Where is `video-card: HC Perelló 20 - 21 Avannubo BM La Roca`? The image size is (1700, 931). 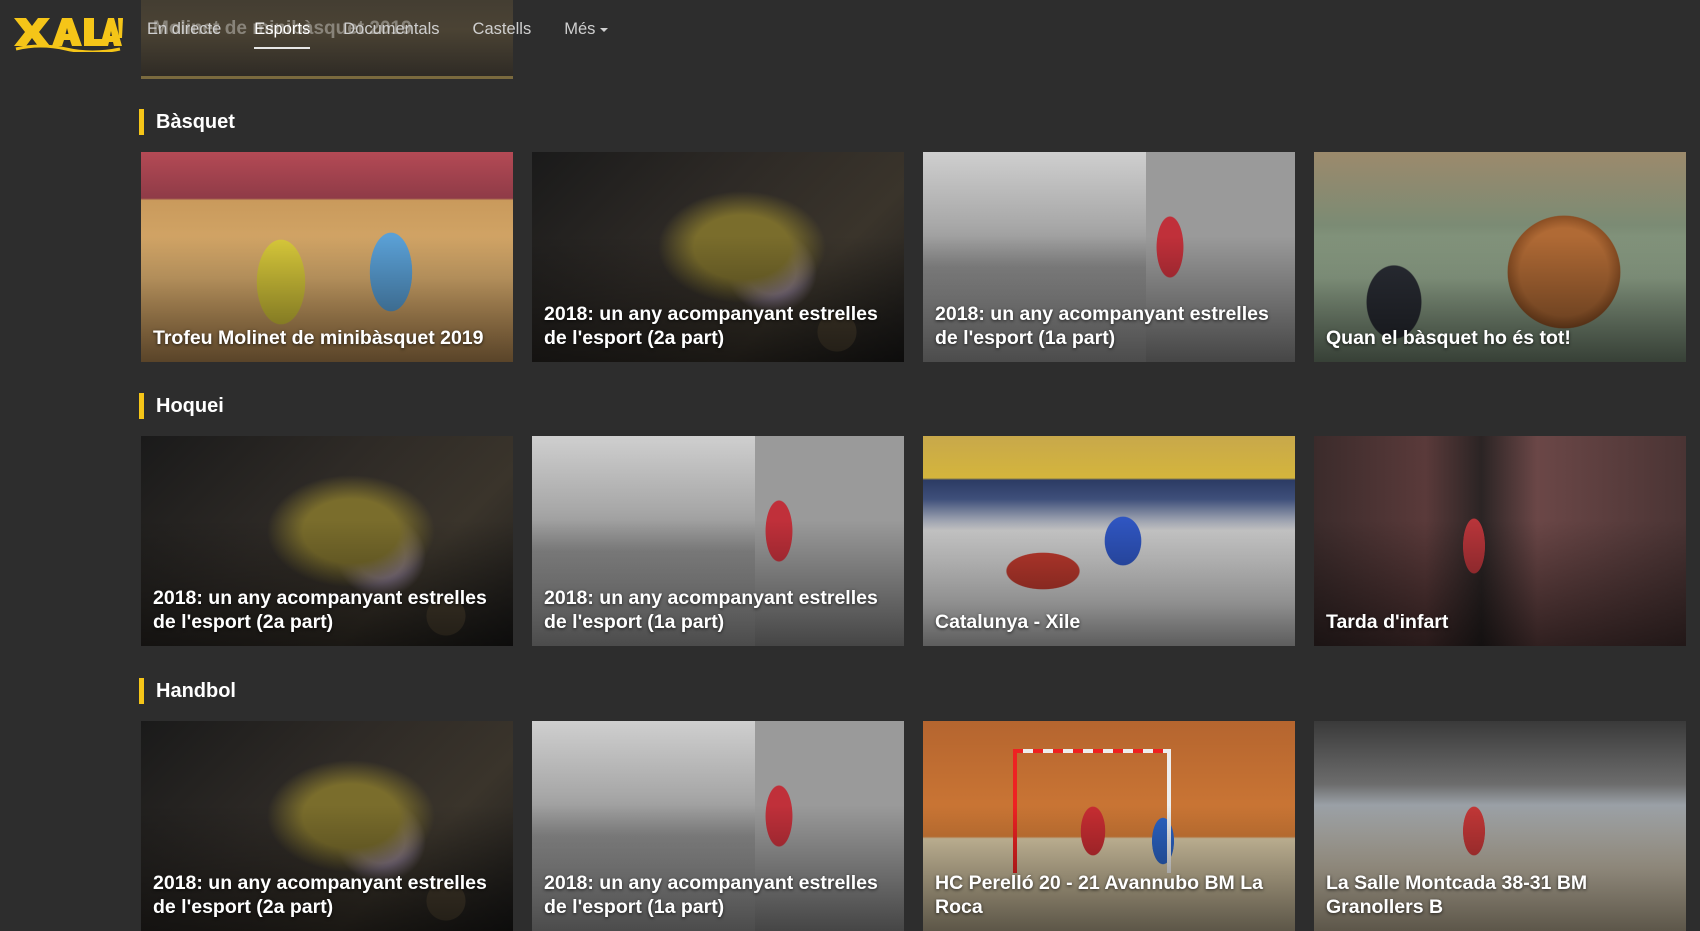 video-card: HC Perelló 20 - 21 Avannubo BM La Roca is located at coordinates (1109, 826).